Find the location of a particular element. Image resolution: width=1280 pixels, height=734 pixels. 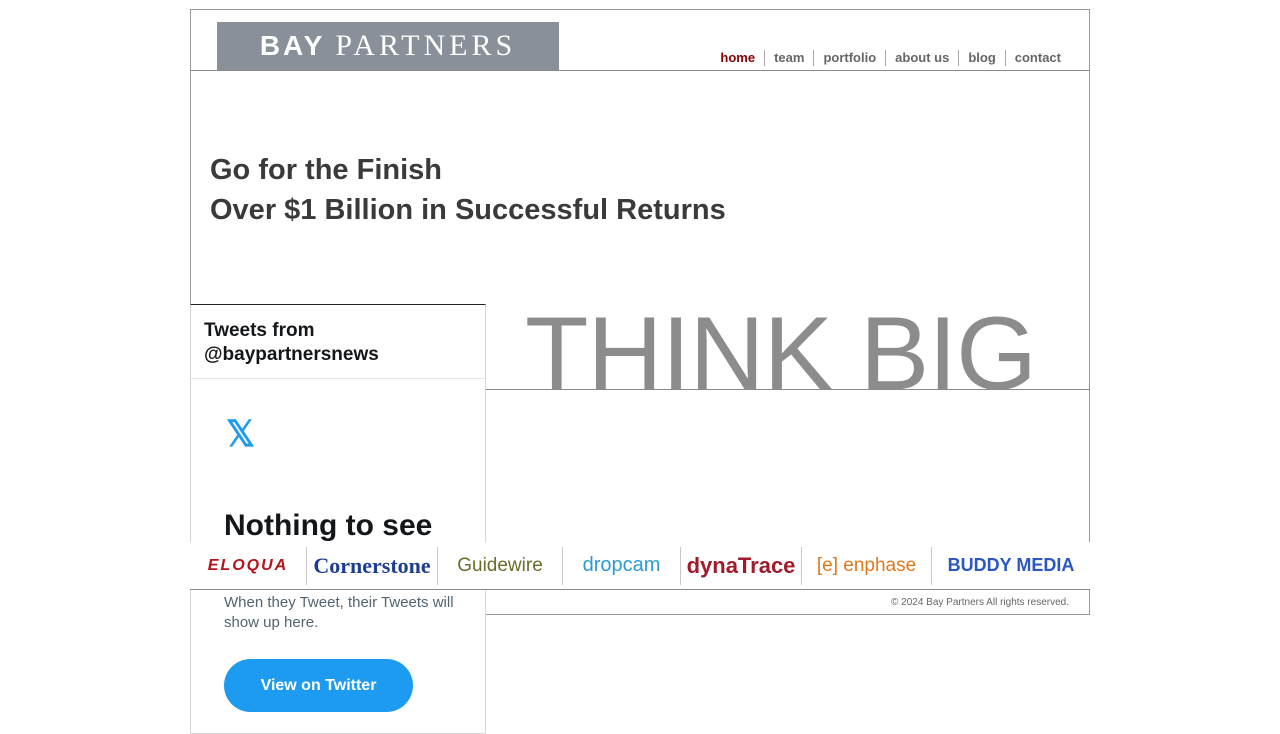

dynatrace-logo: dynaTrace is located at coordinates (741, 565).